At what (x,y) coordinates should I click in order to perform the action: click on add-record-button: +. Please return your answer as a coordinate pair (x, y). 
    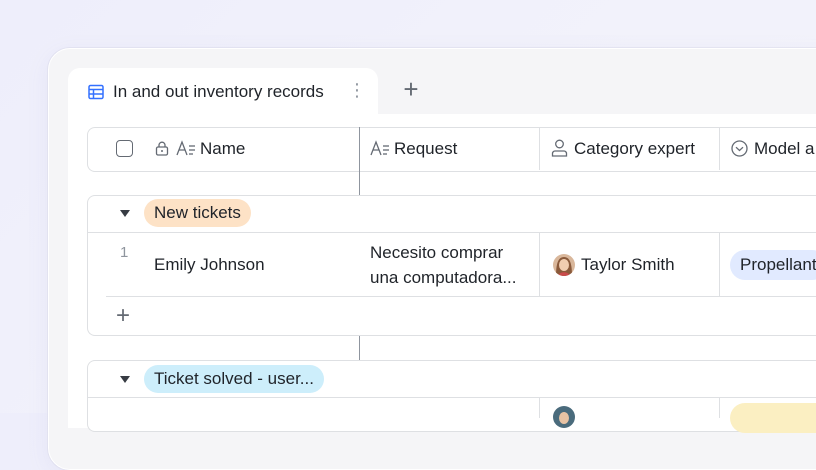
    Looking at the image, I should click on (123, 316).